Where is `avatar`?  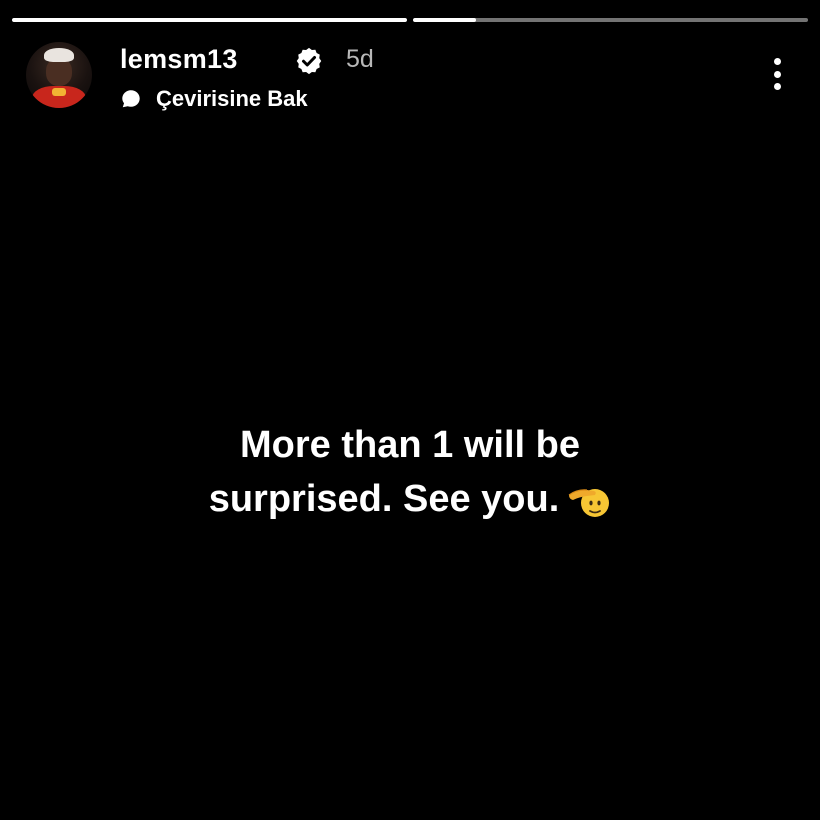 avatar is located at coordinates (59, 75).